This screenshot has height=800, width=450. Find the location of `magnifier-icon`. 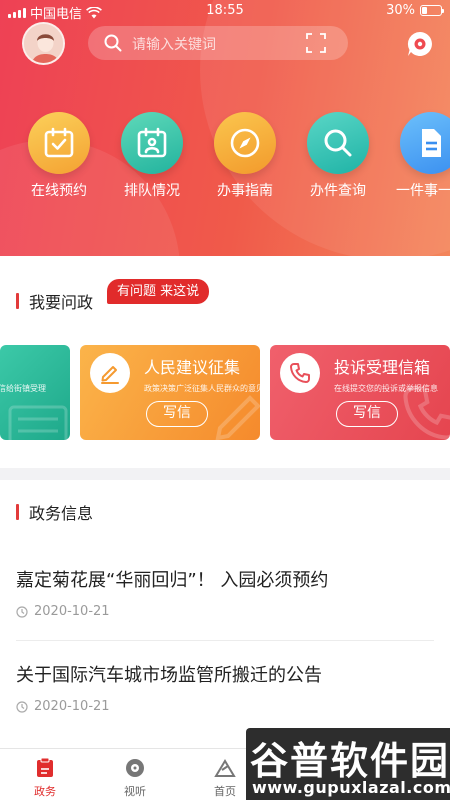

magnifier-icon is located at coordinates (338, 143).